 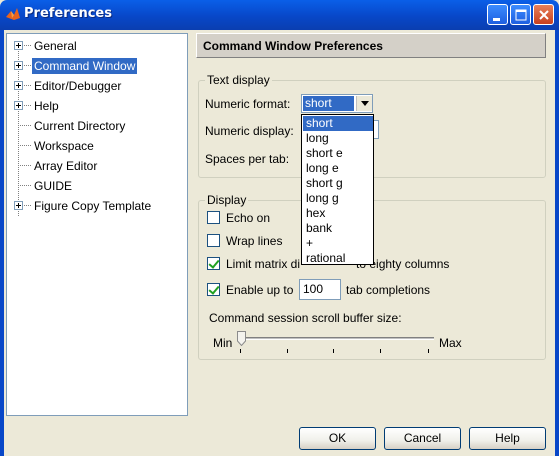 I want to click on window-frame-right, so click(x=557, y=243).